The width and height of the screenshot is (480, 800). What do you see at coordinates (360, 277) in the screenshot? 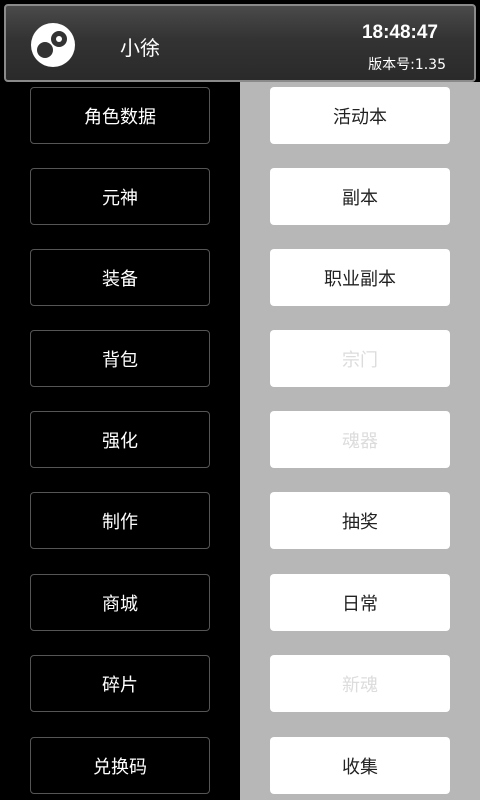
I see `menu-button-class-dungeon: 职业副本` at bounding box center [360, 277].